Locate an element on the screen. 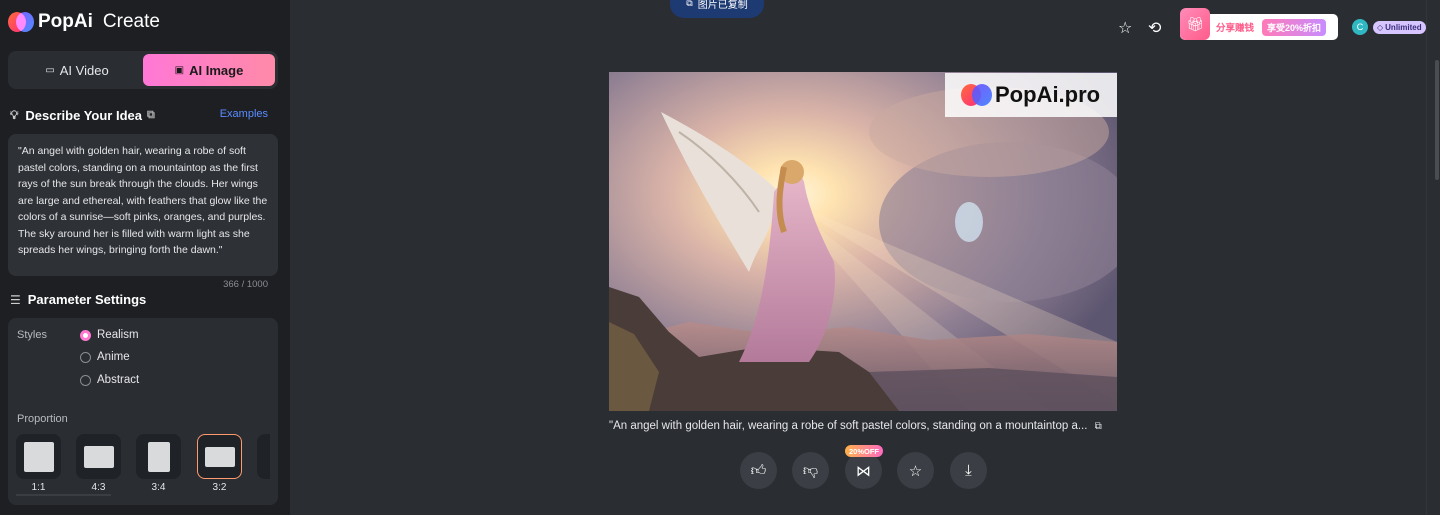 The height and width of the screenshot is (515, 1440). thumbs-down-icon: 👎︎ is located at coordinates (810, 470).